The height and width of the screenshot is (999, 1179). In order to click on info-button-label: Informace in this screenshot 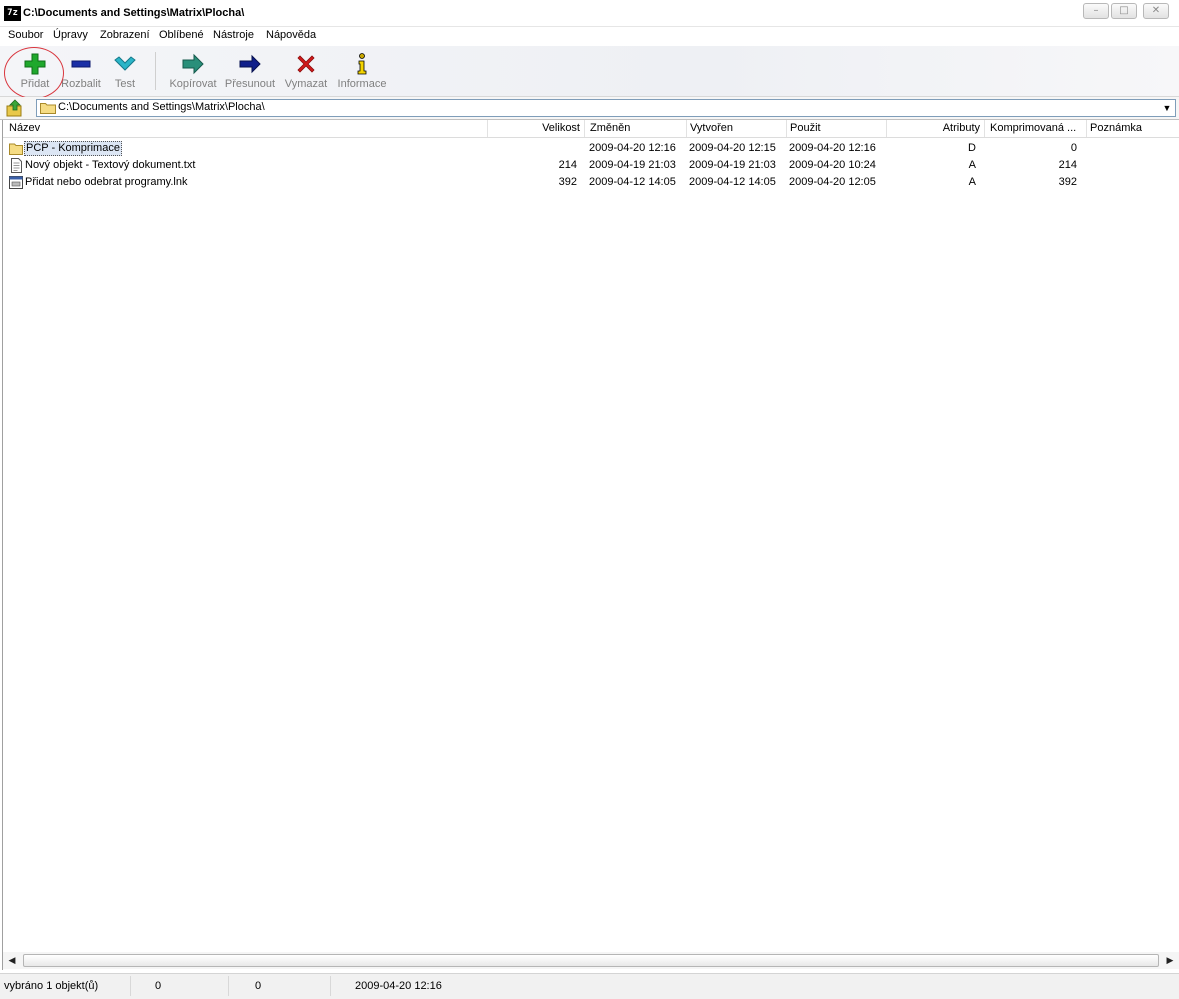, I will do `click(362, 84)`.